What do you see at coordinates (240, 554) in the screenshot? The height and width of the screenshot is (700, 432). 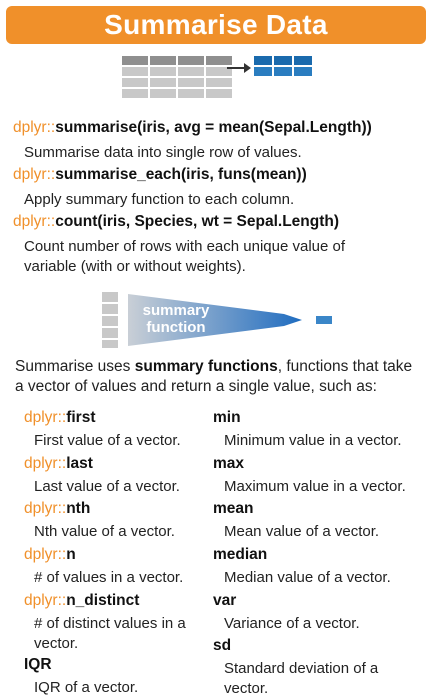 I see `term-median: median` at bounding box center [240, 554].